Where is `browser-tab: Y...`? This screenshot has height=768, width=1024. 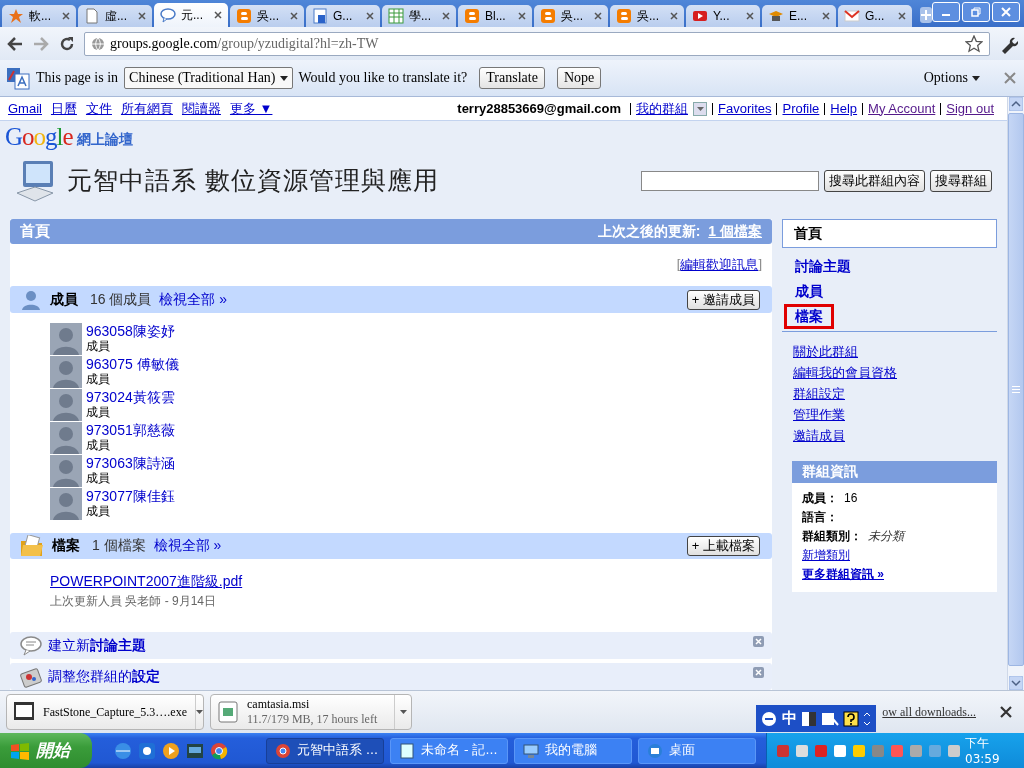 browser-tab: Y... is located at coordinates (723, 16).